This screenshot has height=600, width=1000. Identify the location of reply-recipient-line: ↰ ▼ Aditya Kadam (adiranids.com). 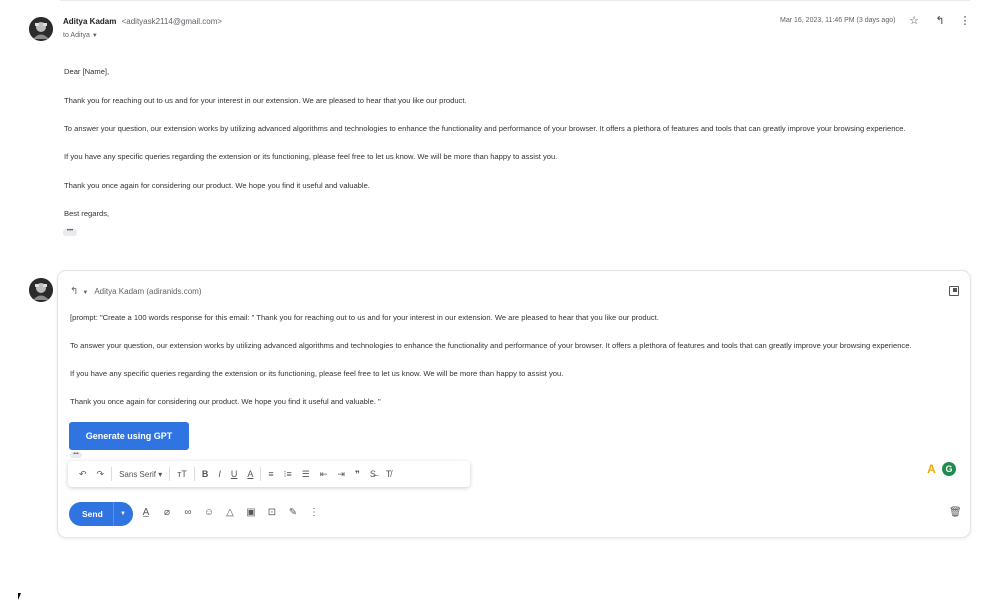
(136, 291).